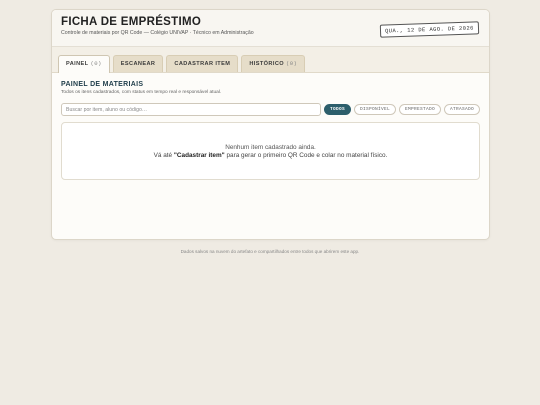 This screenshot has height=405, width=540. I want to click on tab-historico: HISTÓRICO (0), so click(273, 63).